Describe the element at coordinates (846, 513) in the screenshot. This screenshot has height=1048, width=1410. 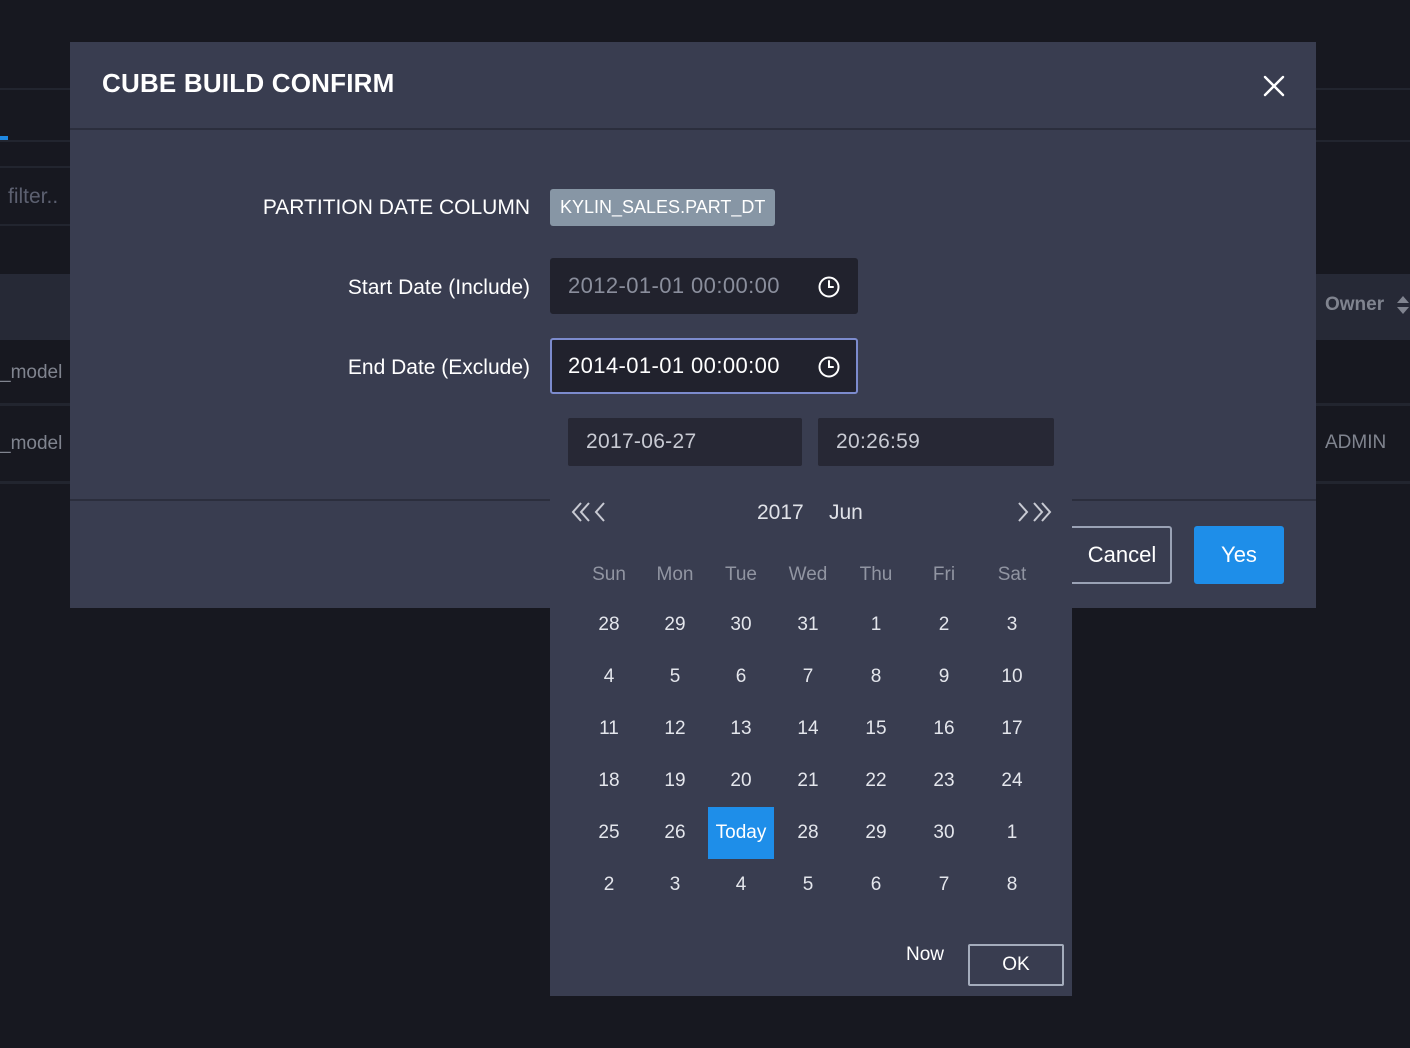
I see `calendar-month: Jun` at that location.